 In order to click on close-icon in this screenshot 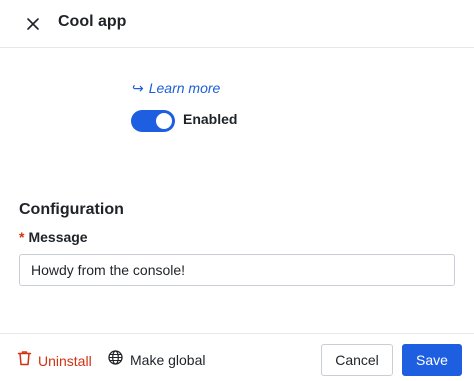, I will do `click(33, 24)`.